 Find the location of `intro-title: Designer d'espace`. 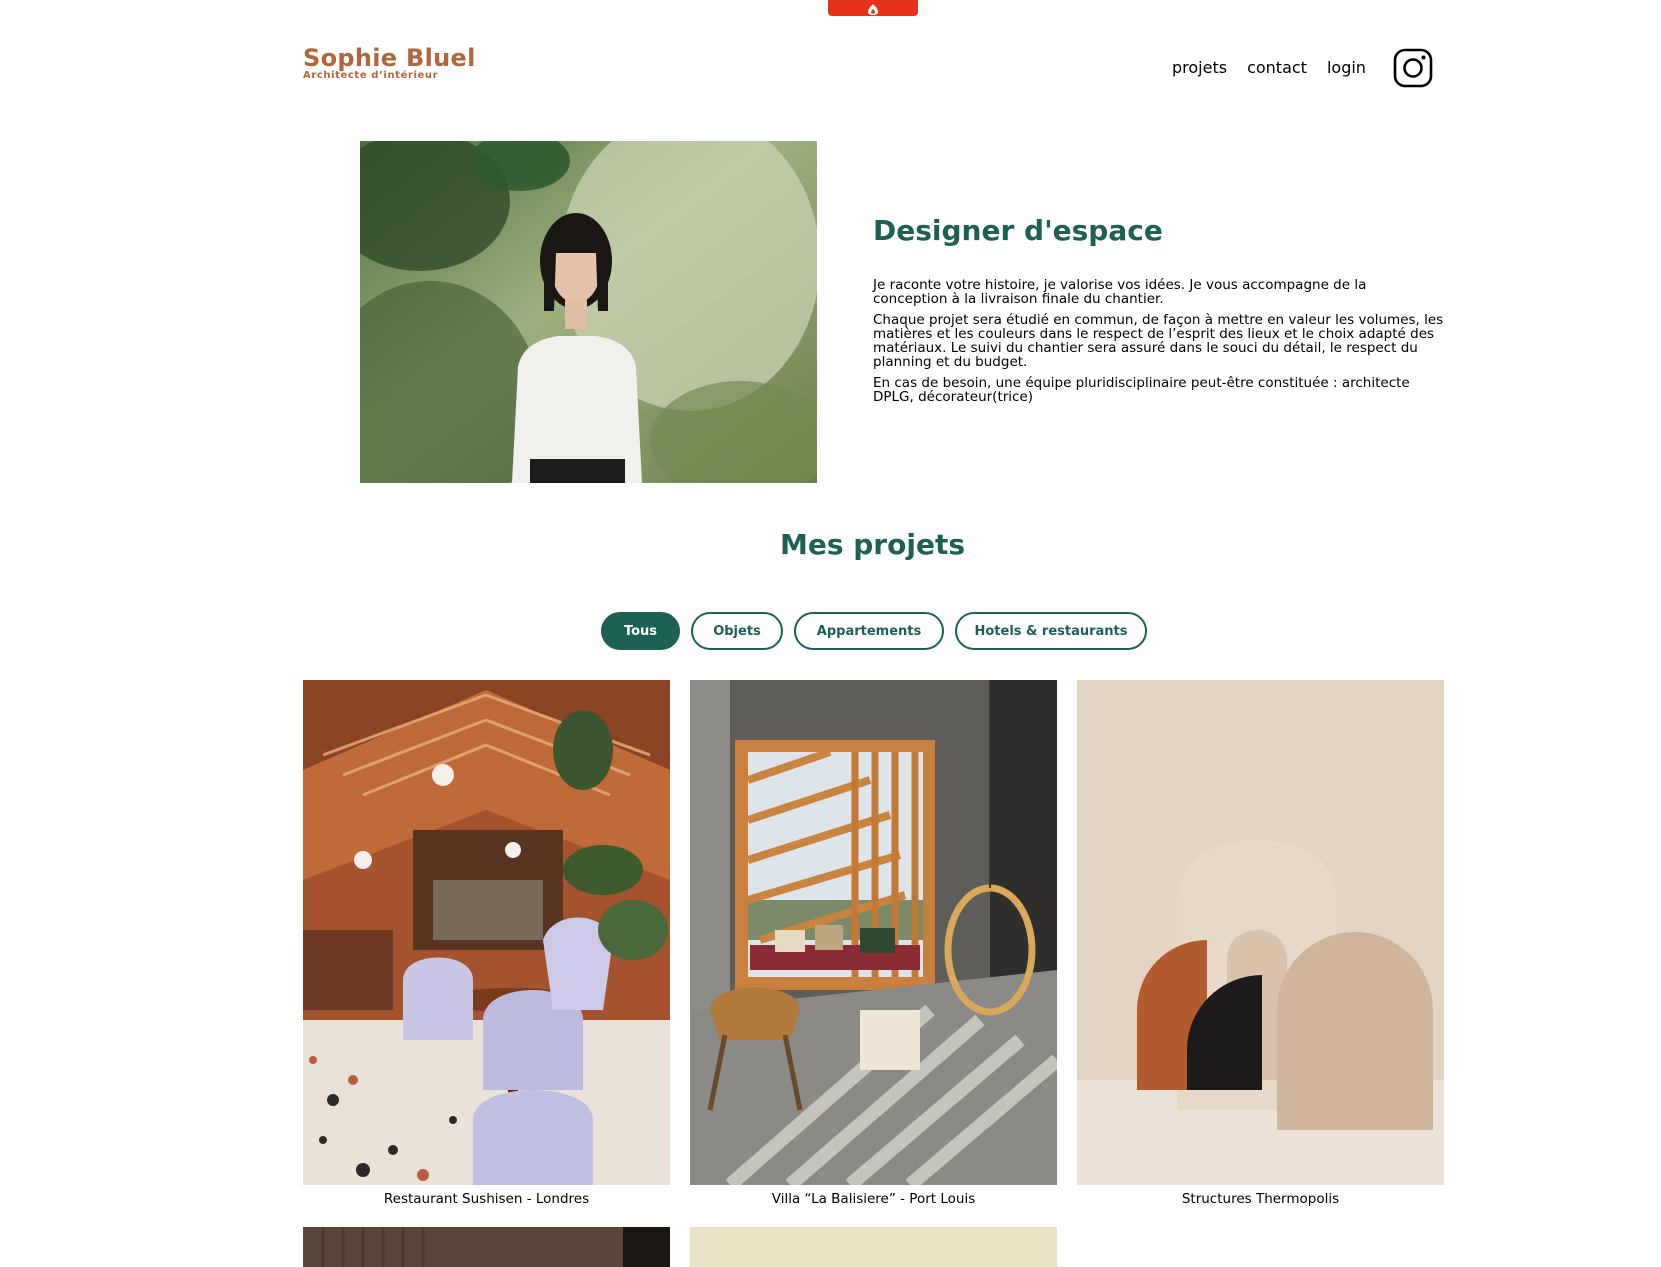

intro-title: Designer d'espace is located at coordinates (1018, 230).